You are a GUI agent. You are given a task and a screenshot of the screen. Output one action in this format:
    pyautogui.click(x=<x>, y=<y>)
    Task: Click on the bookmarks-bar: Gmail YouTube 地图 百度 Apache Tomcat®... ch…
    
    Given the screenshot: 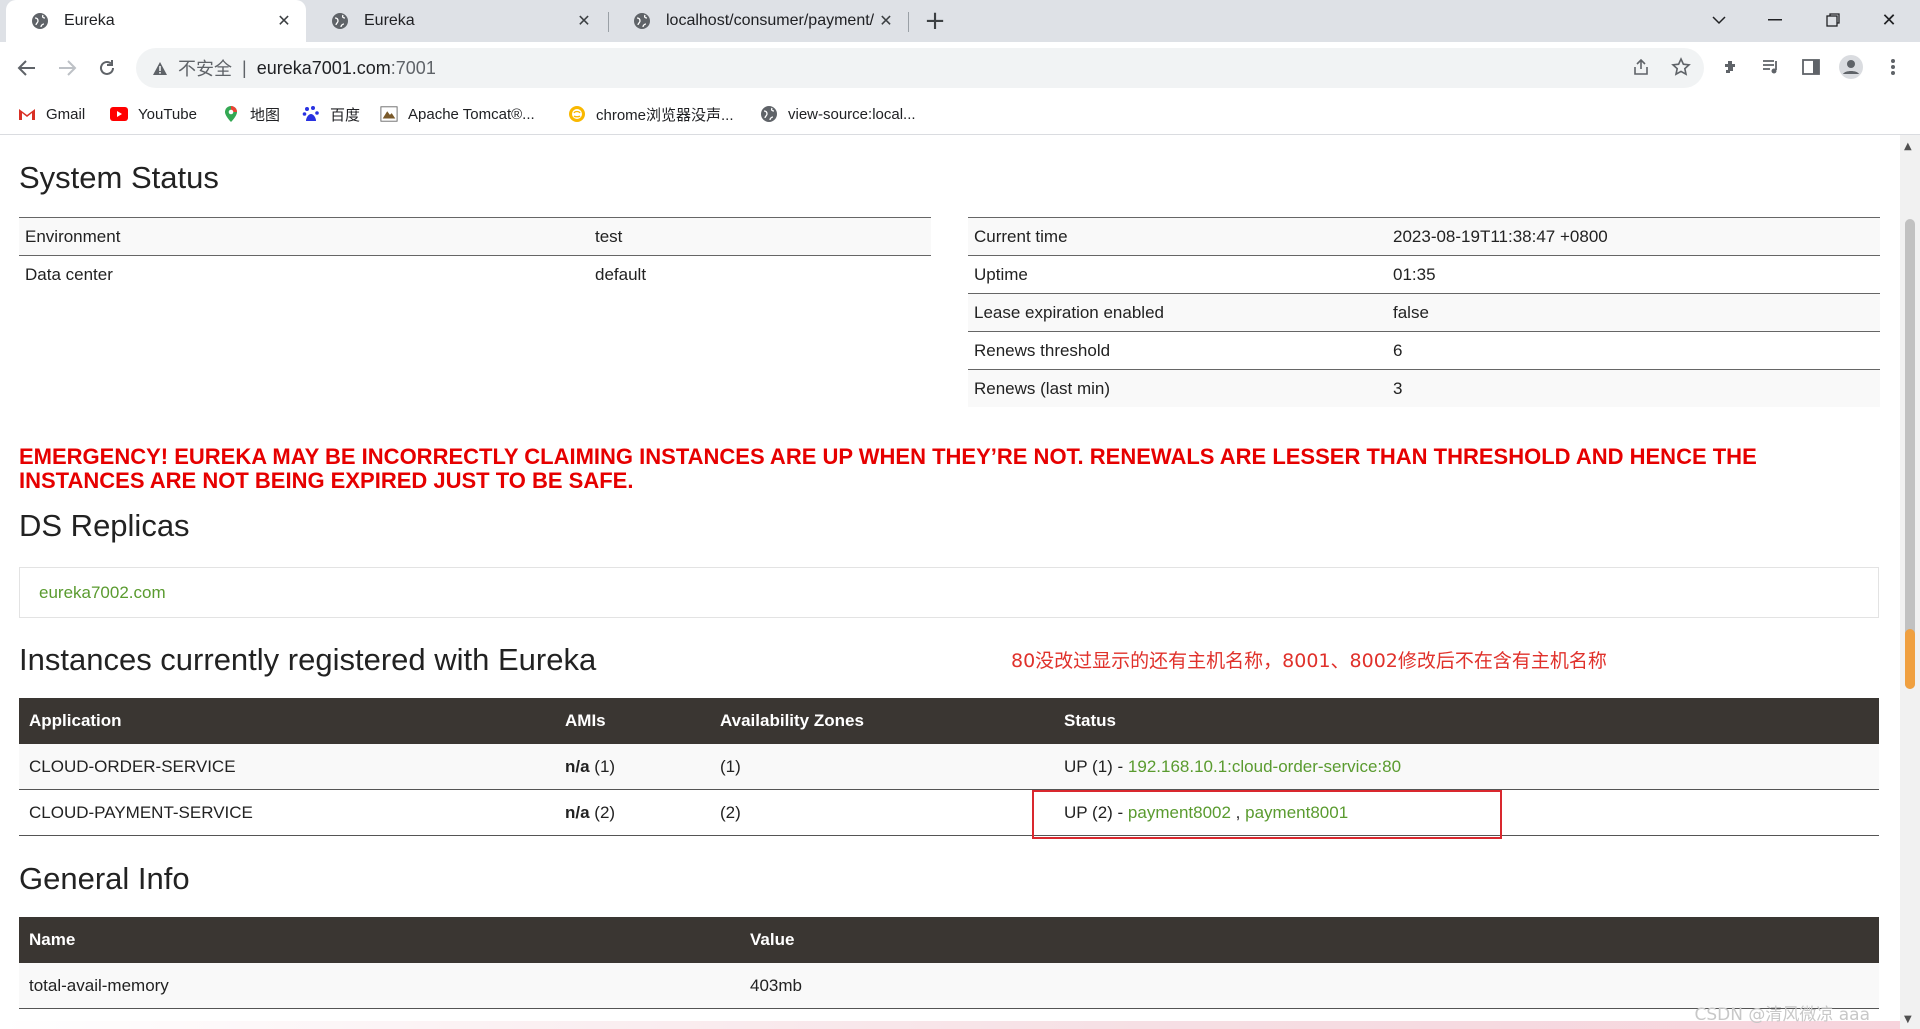 What is the action you would take?
    pyautogui.click(x=960, y=114)
    